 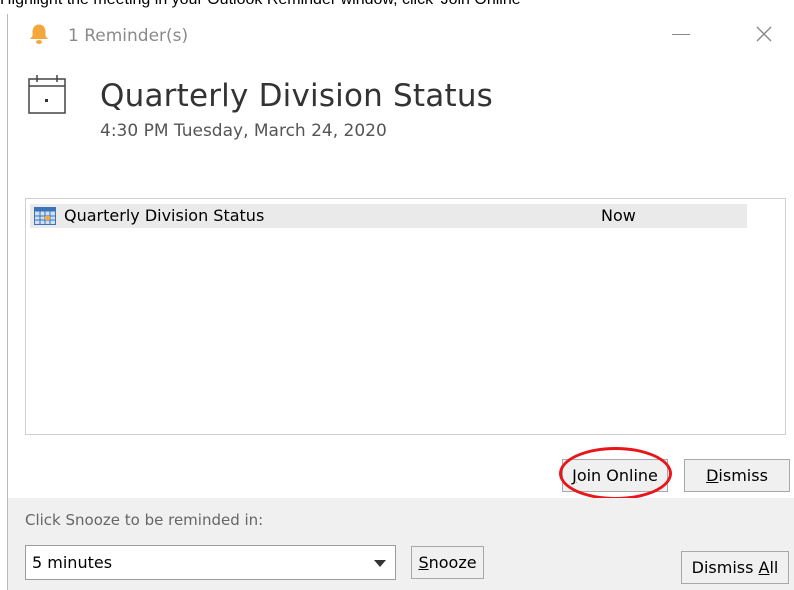 What do you see at coordinates (725, 567) in the screenshot?
I see `dismiss-all-label-pre: Dismiss` at bounding box center [725, 567].